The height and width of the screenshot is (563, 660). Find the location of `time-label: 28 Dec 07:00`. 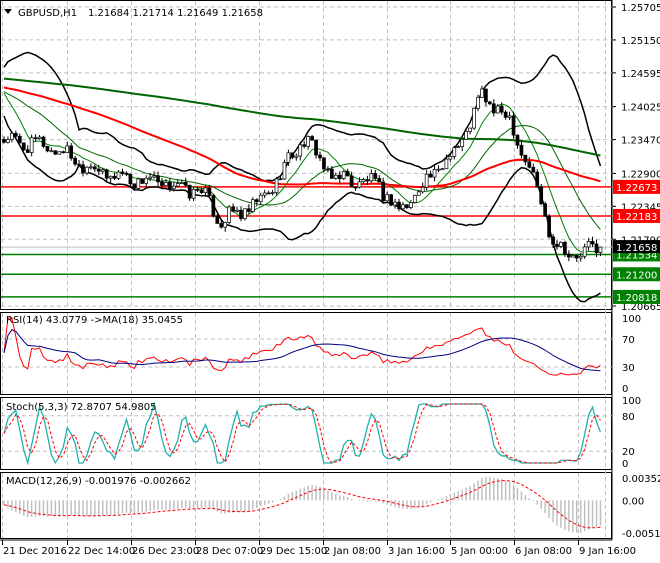

time-label: 28 Dec 07:00 is located at coordinates (229, 551).